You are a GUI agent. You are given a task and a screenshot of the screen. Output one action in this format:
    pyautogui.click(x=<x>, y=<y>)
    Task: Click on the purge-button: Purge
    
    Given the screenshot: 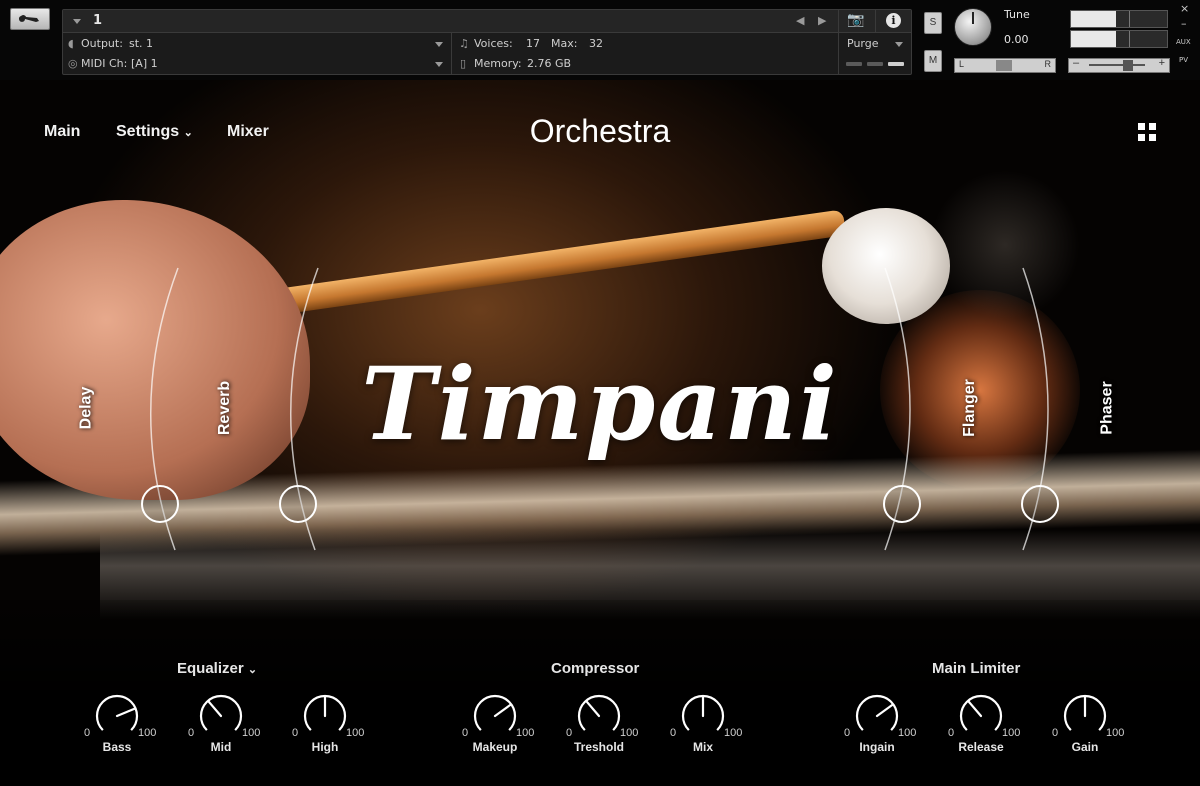 What is the action you would take?
    pyautogui.click(x=863, y=43)
    